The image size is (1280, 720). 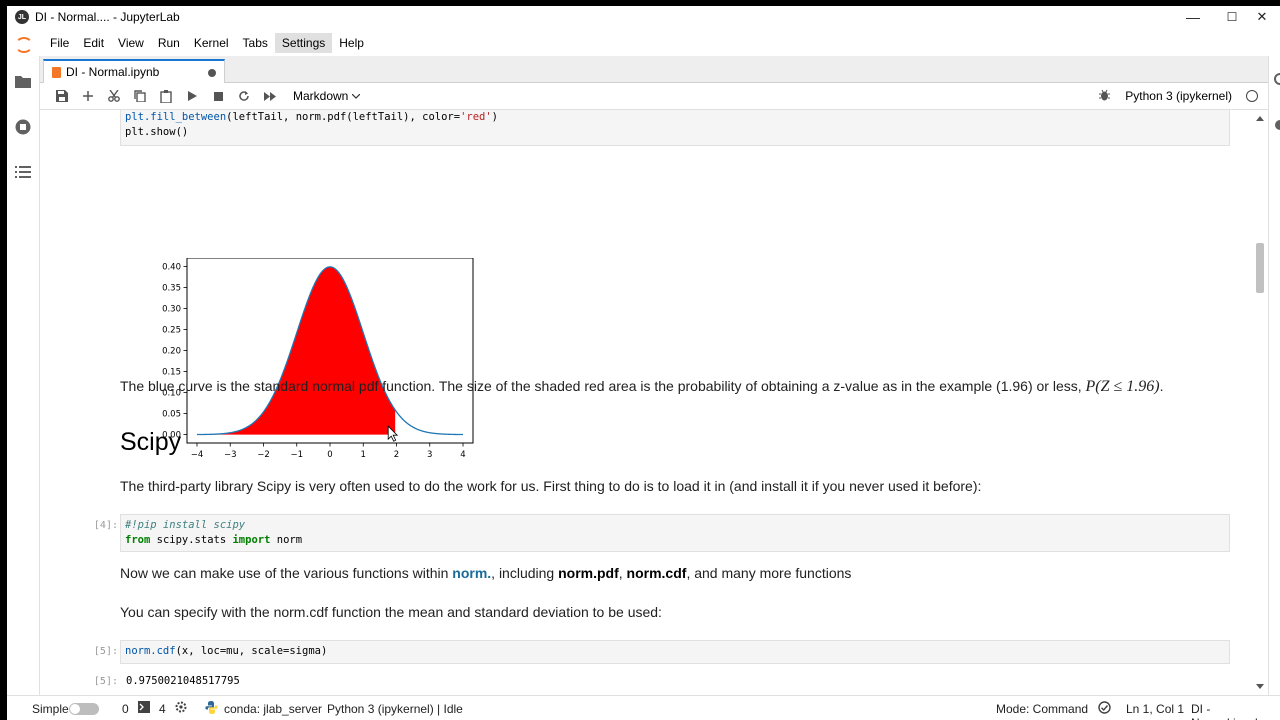 I want to click on chevron-down-icon, so click(x=356, y=96).